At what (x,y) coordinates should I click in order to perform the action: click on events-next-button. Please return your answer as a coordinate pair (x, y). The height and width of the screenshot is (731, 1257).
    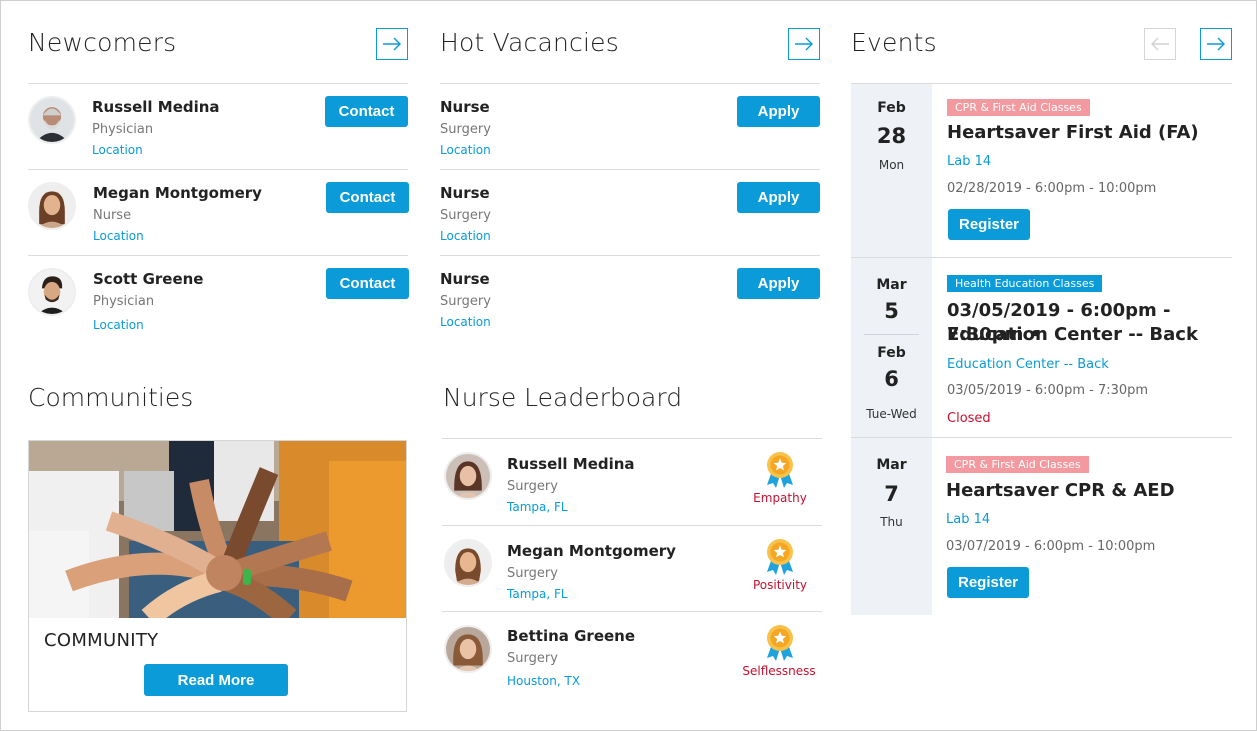
    Looking at the image, I should click on (1216, 44).